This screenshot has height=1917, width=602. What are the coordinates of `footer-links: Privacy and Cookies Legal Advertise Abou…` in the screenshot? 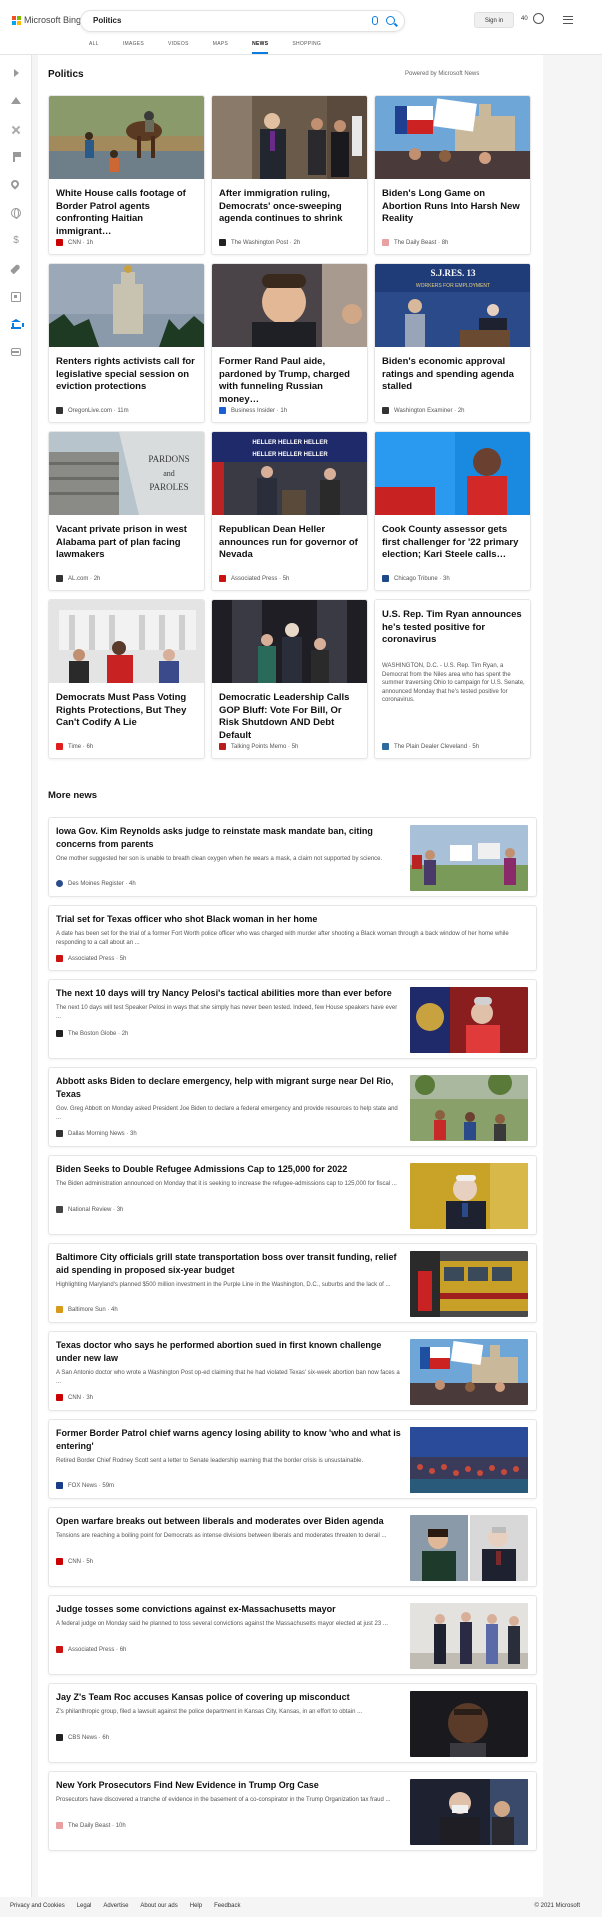 It's located at (131, 1906).